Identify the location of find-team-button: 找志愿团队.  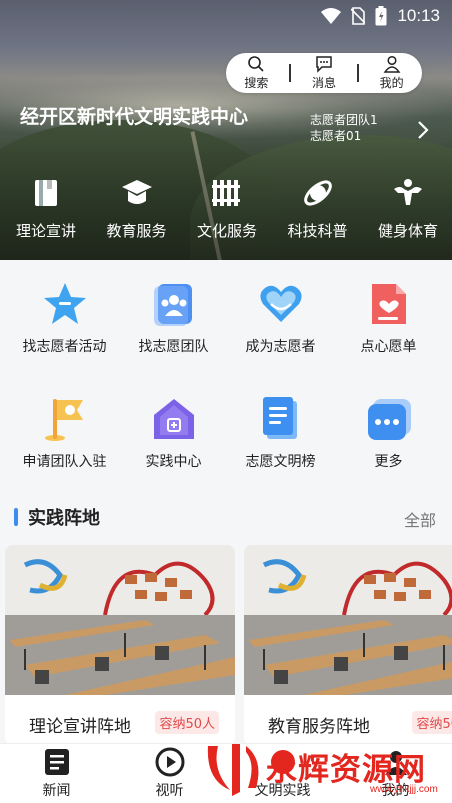
(173, 318).